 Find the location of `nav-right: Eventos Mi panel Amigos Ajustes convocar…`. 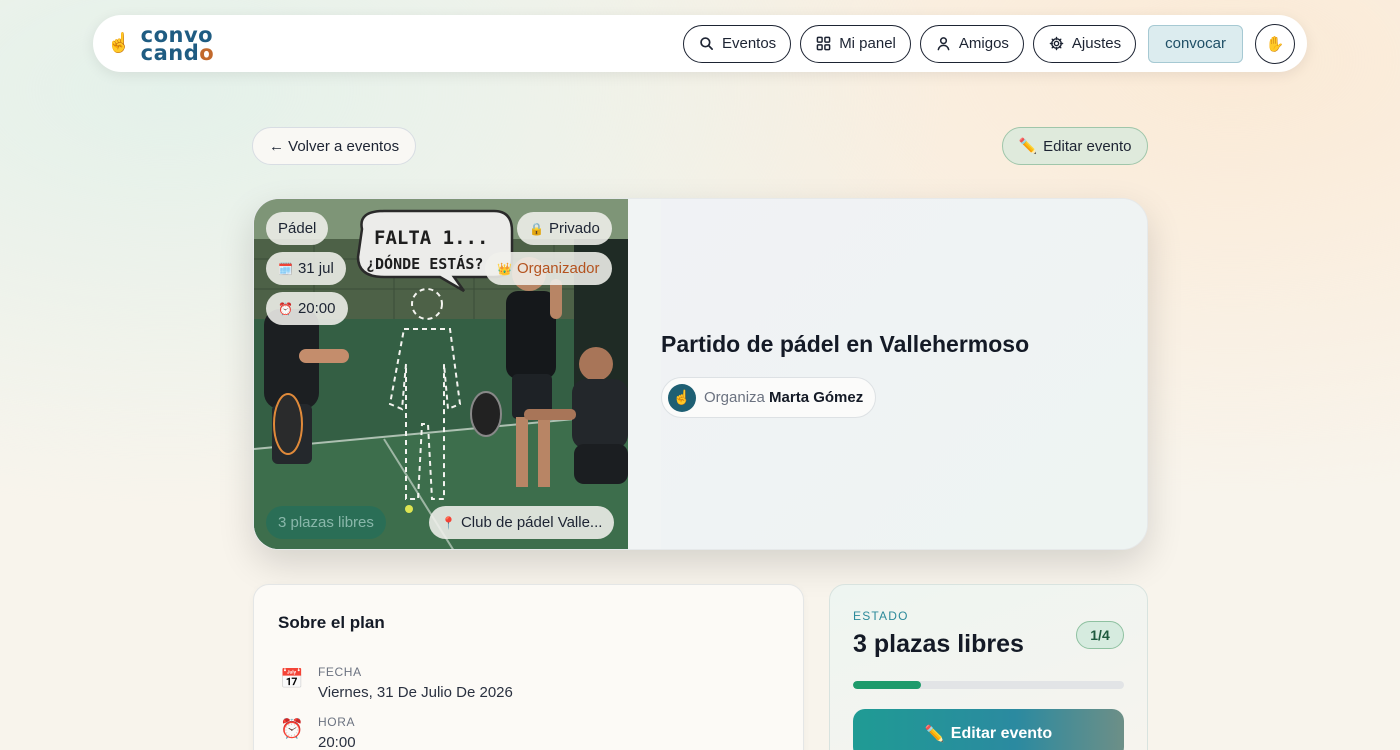

nav-right: Eventos Mi panel Amigos Ajustes convocar… is located at coordinates (988, 43).